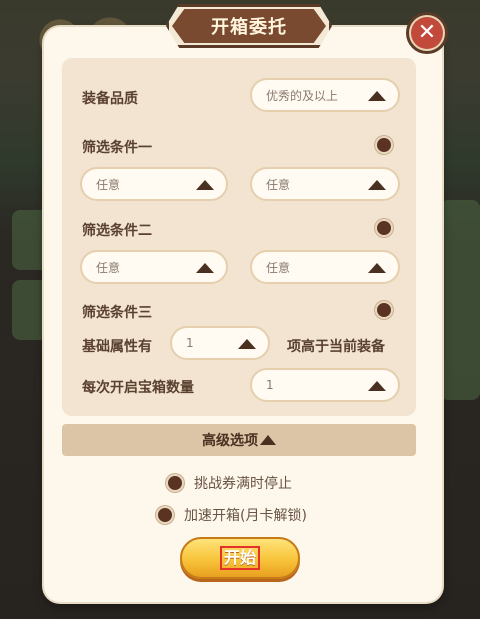 The width and height of the screenshot is (480, 619). Describe the element at coordinates (278, 267) in the screenshot. I see `filter2-value-b: 任意` at that location.